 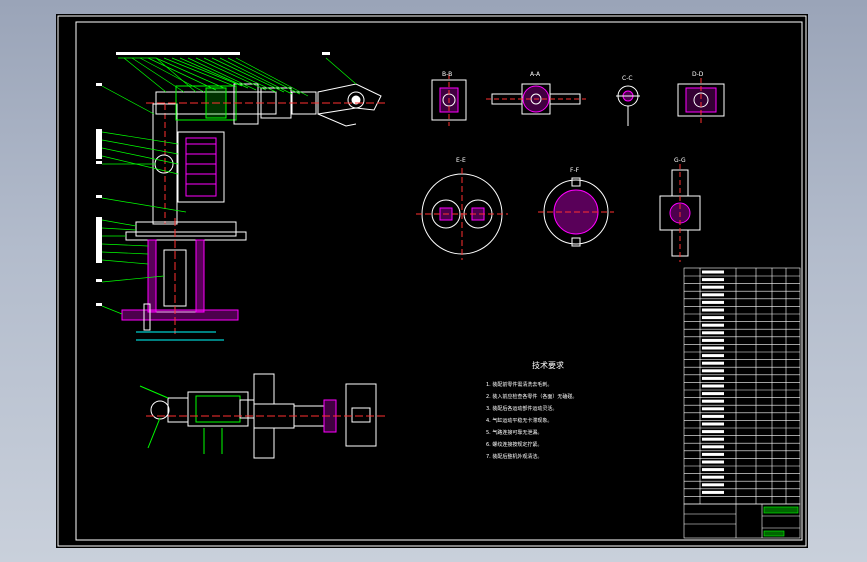 I want to click on tech-req-title: 技术要求, so click(x=548, y=365).